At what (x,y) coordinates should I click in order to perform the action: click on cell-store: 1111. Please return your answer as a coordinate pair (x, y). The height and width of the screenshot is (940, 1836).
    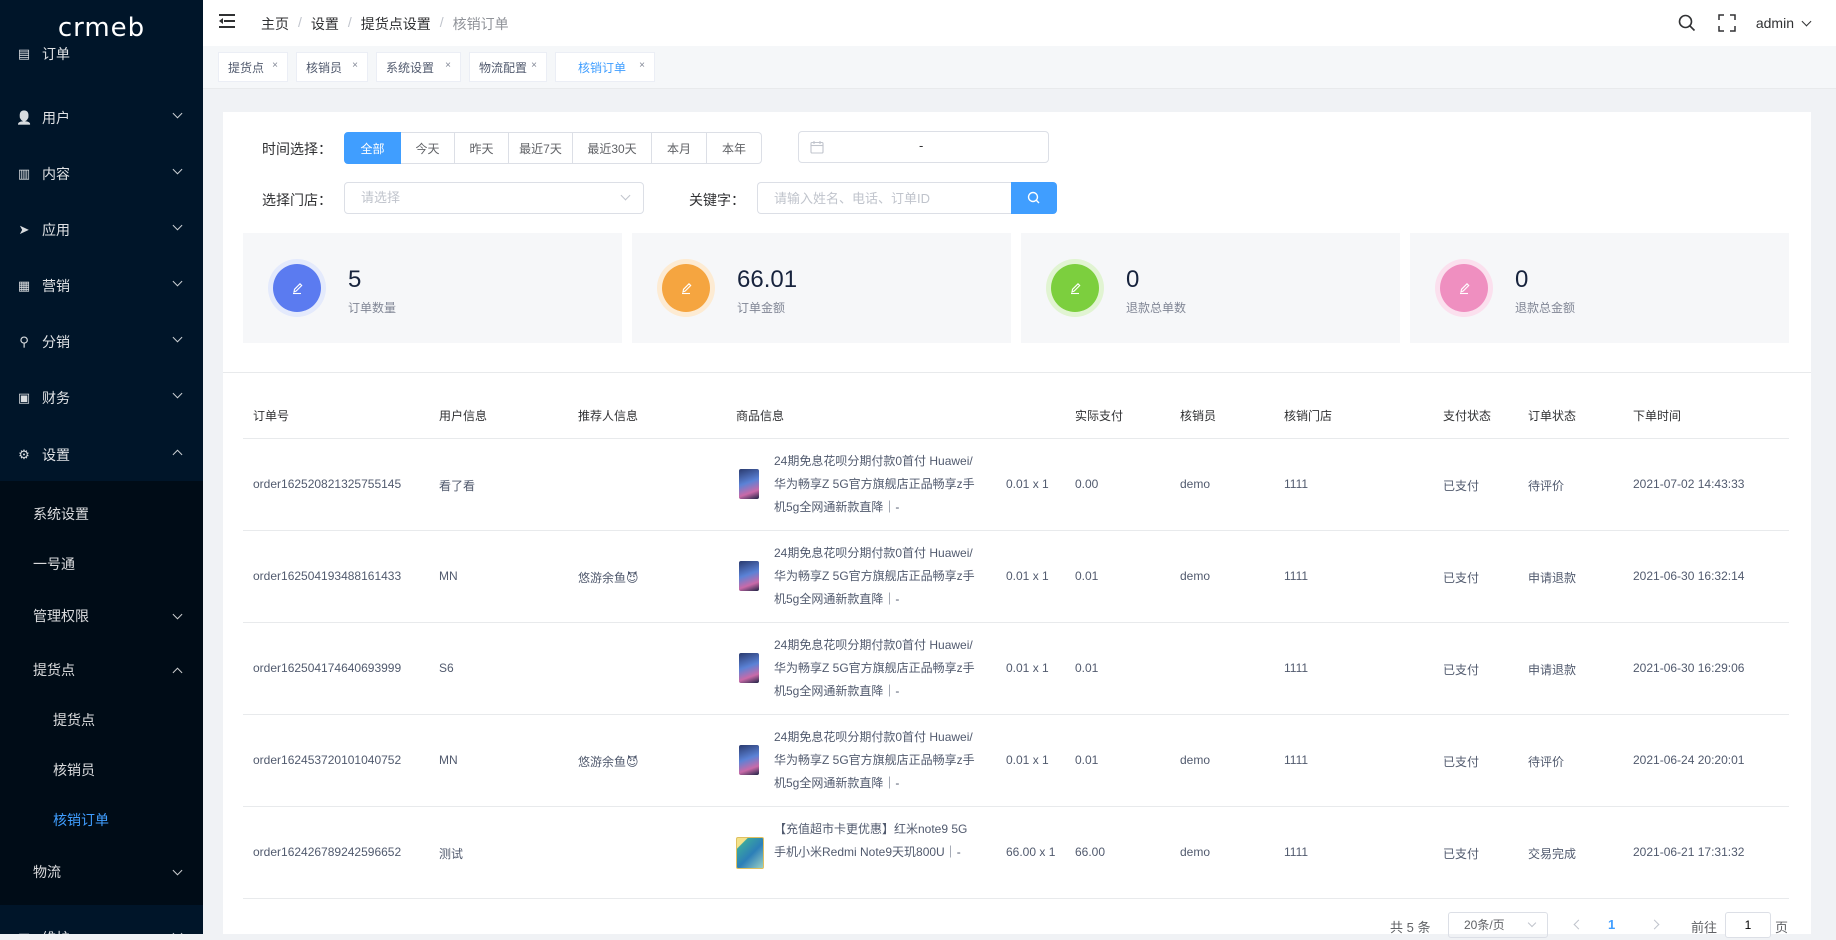
    Looking at the image, I should click on (1296, 484).